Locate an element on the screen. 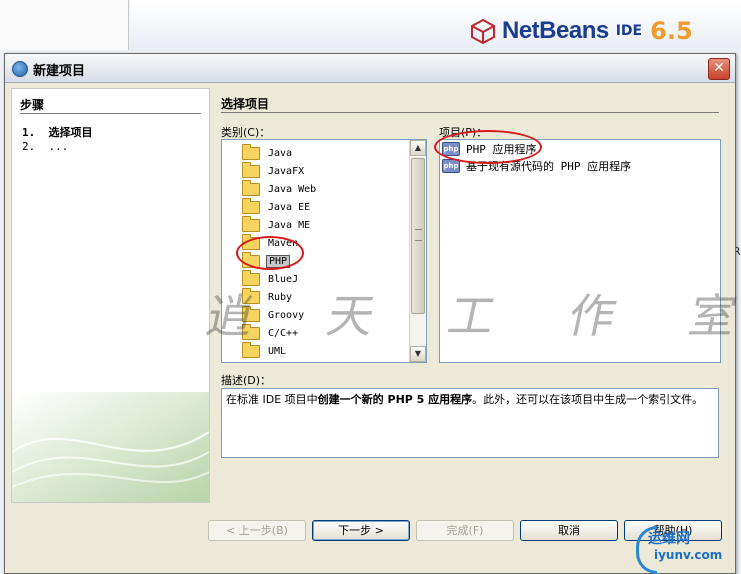  dialog-titlebar: 新建项目 ✕ is located at coordinates (370, 68).